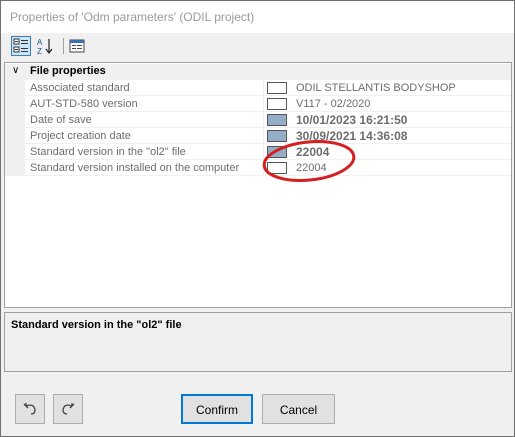 The width and height of the screenshot is (515, 437). I want to click on categorized-view-icon, so click(20, 45).